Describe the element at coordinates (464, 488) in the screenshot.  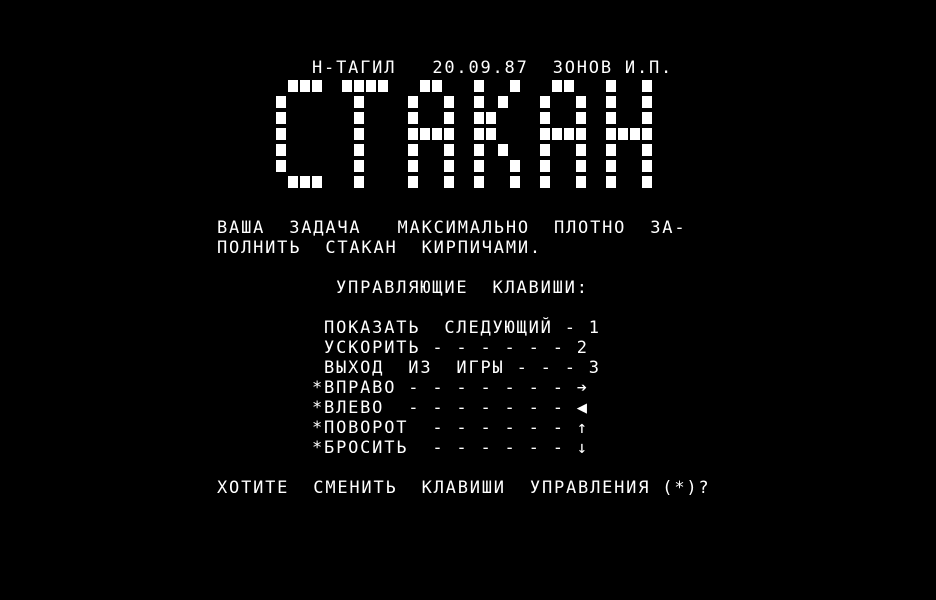
I see `change-keys-prompt: ХОТИТЕ СМЕНИТЬ КЛАВИШИ УПРАВЛЕНИЯ (*)?` at that location.